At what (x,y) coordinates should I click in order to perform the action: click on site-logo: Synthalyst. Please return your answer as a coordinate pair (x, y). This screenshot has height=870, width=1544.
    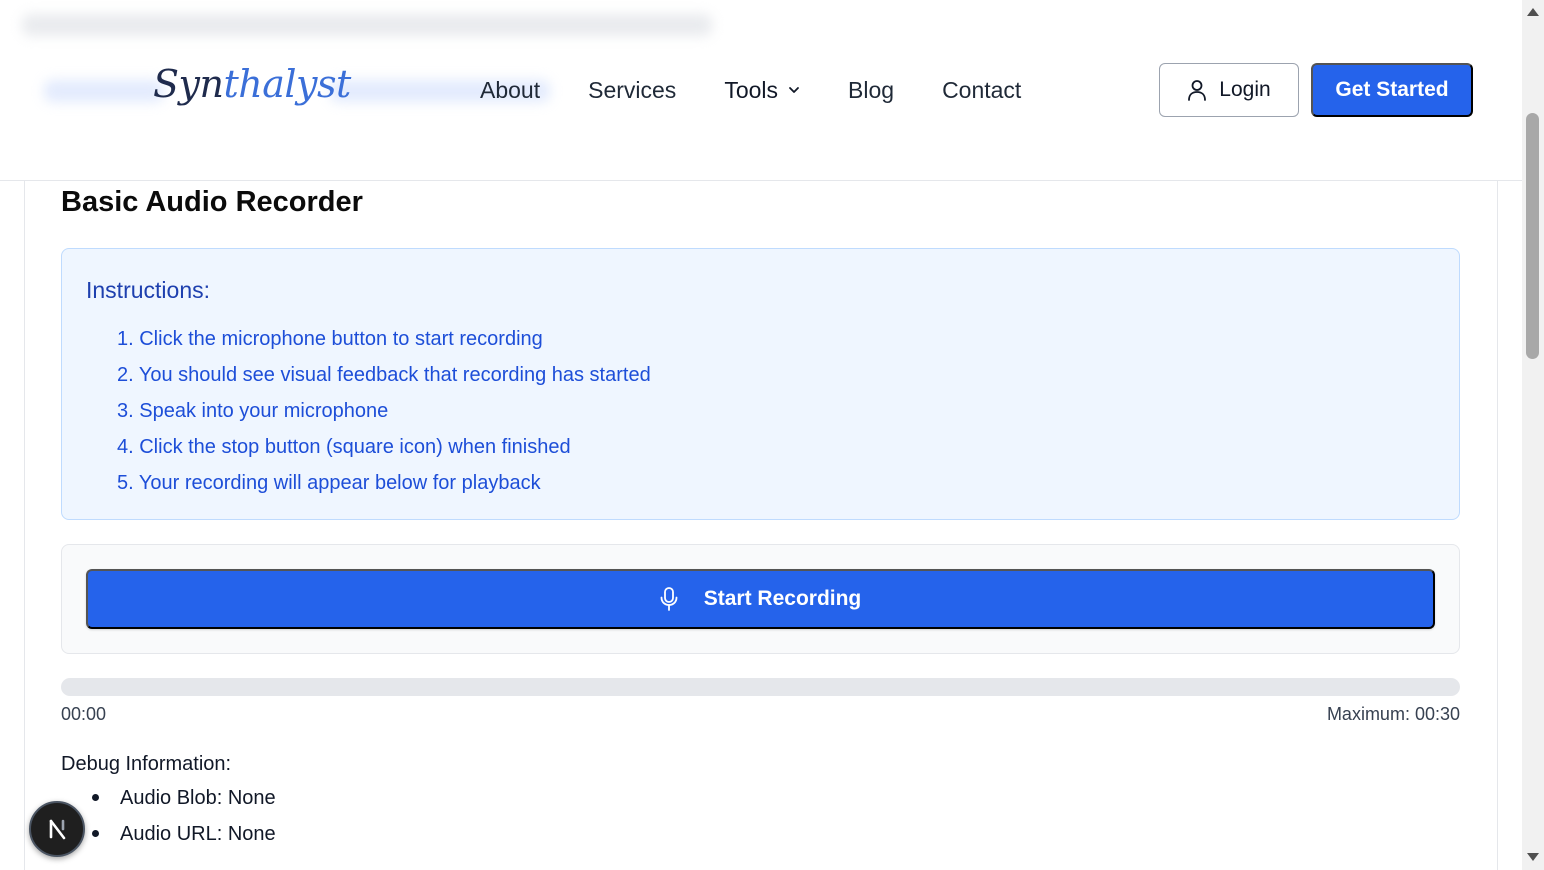
    Looking at the image, I should click on (252, 84).